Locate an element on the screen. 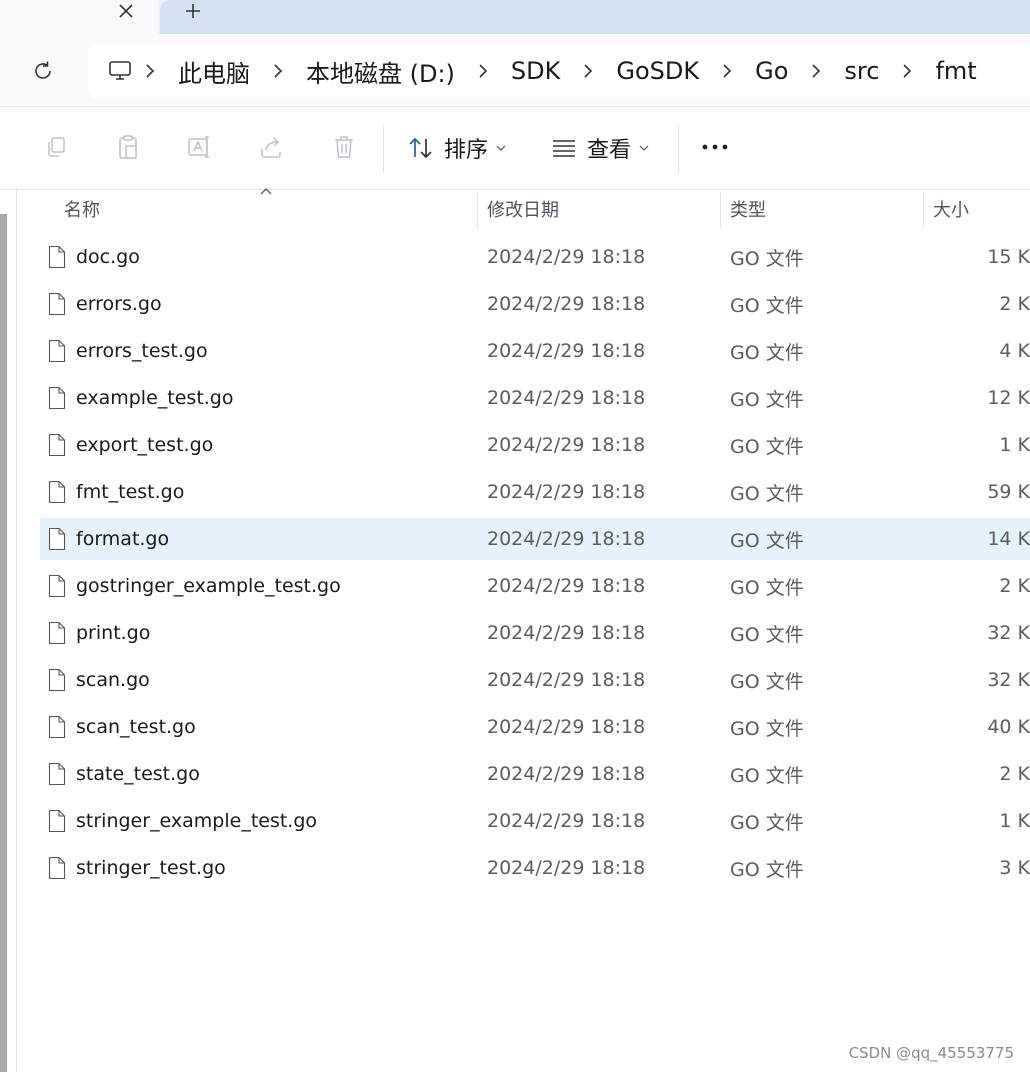 This screenshot has width=1030, height=1072. computer-icon is located at coordinates (120, 71).